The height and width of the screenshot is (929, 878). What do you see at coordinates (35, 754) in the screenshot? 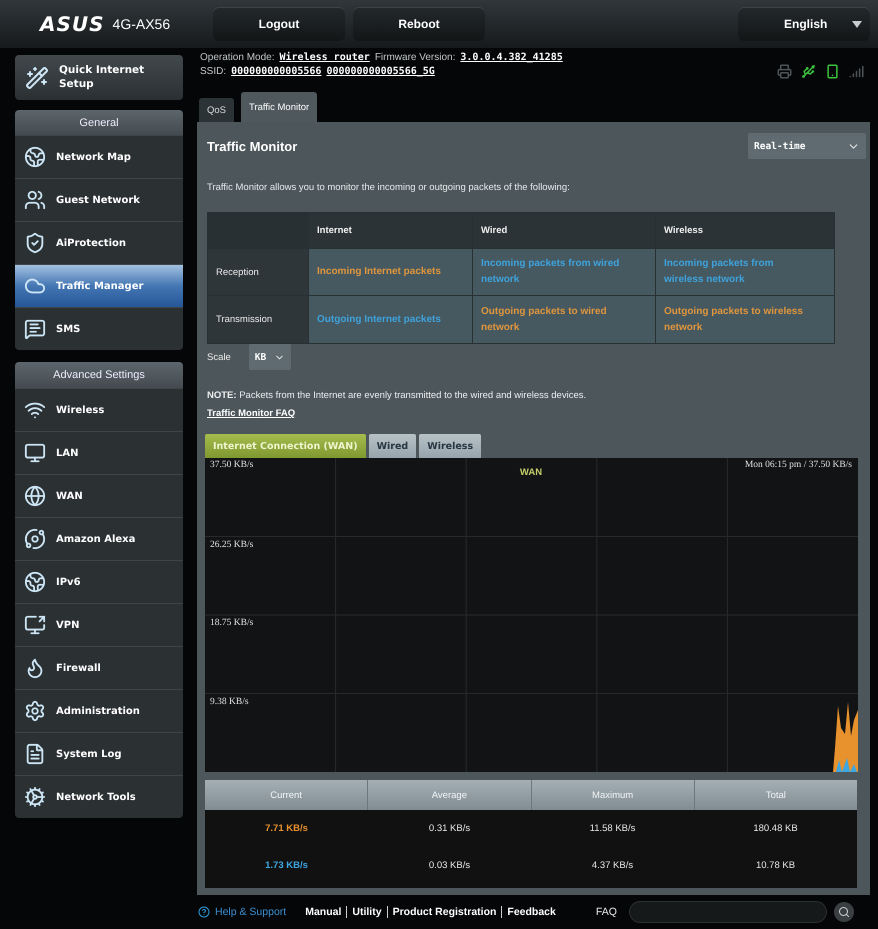
I see `document-icon` at bounding box center [35, 754].